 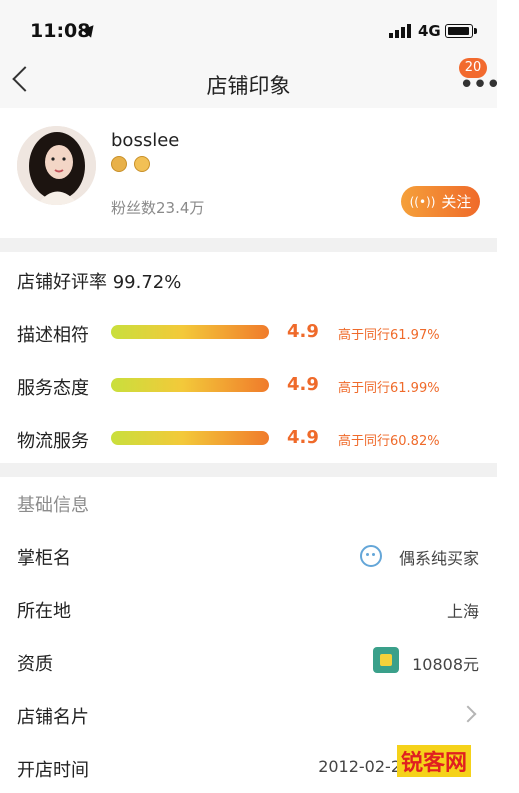 What do you see at coordinates (119, 164) in the screenshot?
I see `award-medal-icon` at bounding box center [119, 164].